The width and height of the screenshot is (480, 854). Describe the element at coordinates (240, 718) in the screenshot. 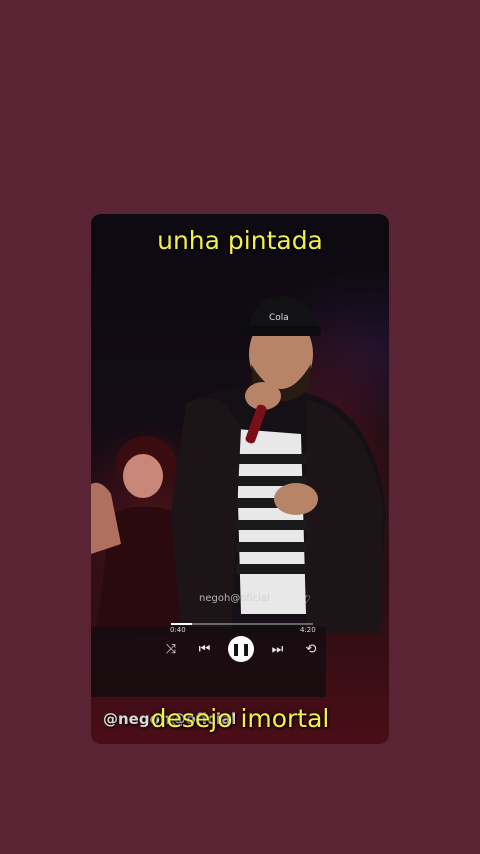

I see `lyric-line-bottom: desejo imortal` at that location.